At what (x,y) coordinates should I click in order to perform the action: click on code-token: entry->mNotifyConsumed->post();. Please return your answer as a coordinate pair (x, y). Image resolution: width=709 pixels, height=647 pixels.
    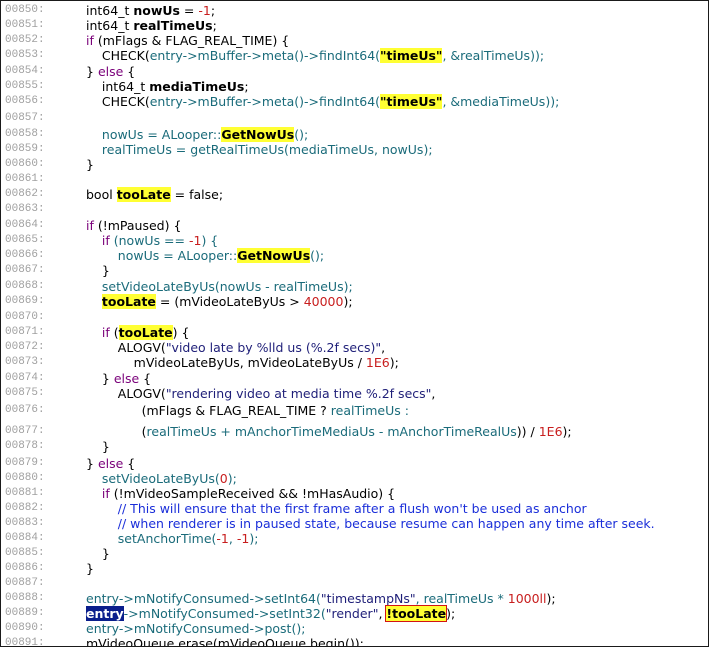
    Looking at the image, I should click on (196, 628).